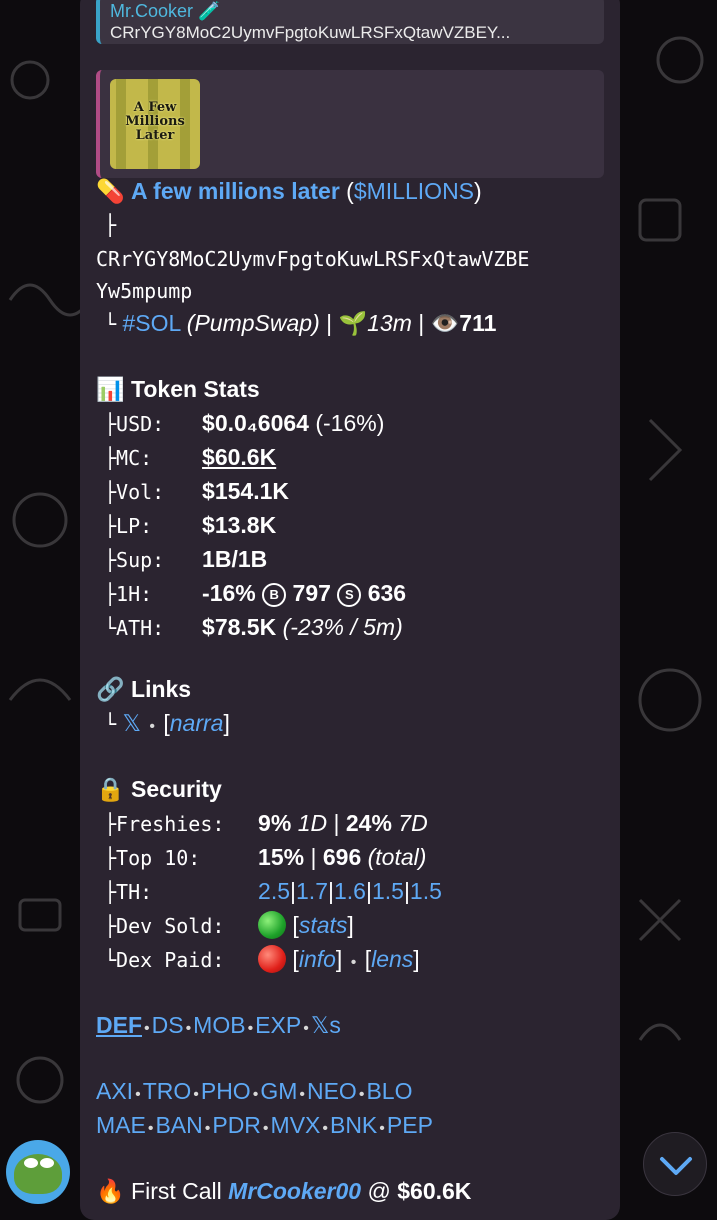  I want to click on info-link: info, so click(317, 959).